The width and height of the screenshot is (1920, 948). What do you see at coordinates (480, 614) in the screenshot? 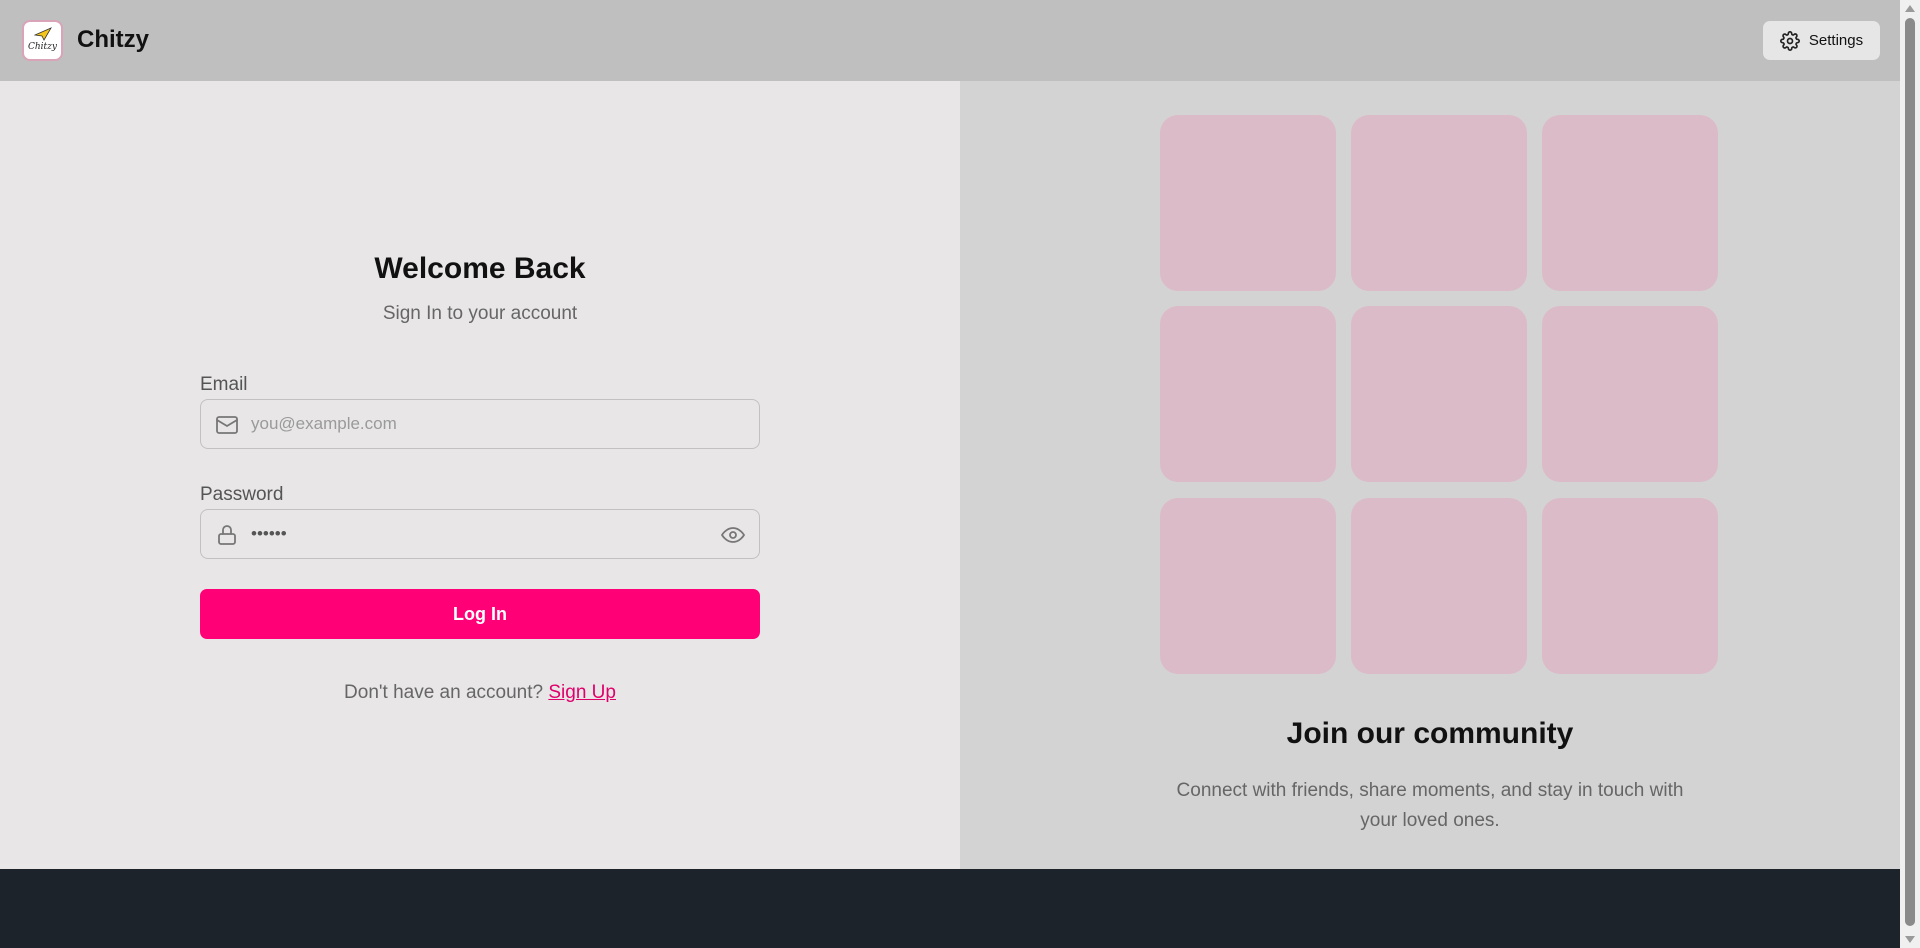
I see `login-button: Log In` at bounding box center [480, 614].